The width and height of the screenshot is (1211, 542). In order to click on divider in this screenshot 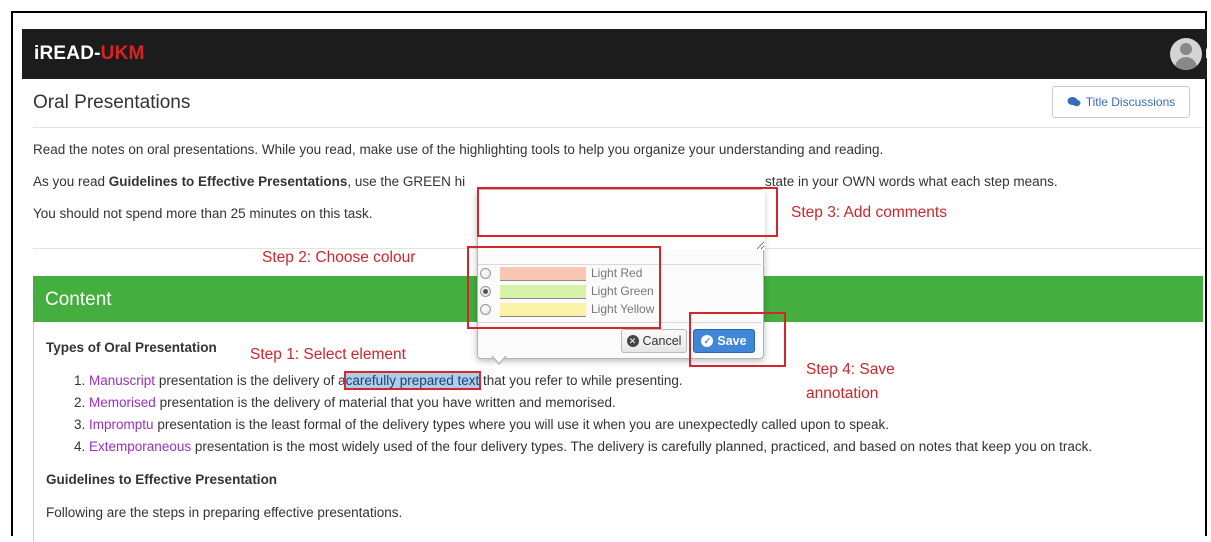, I will do `click(618, 127)`.